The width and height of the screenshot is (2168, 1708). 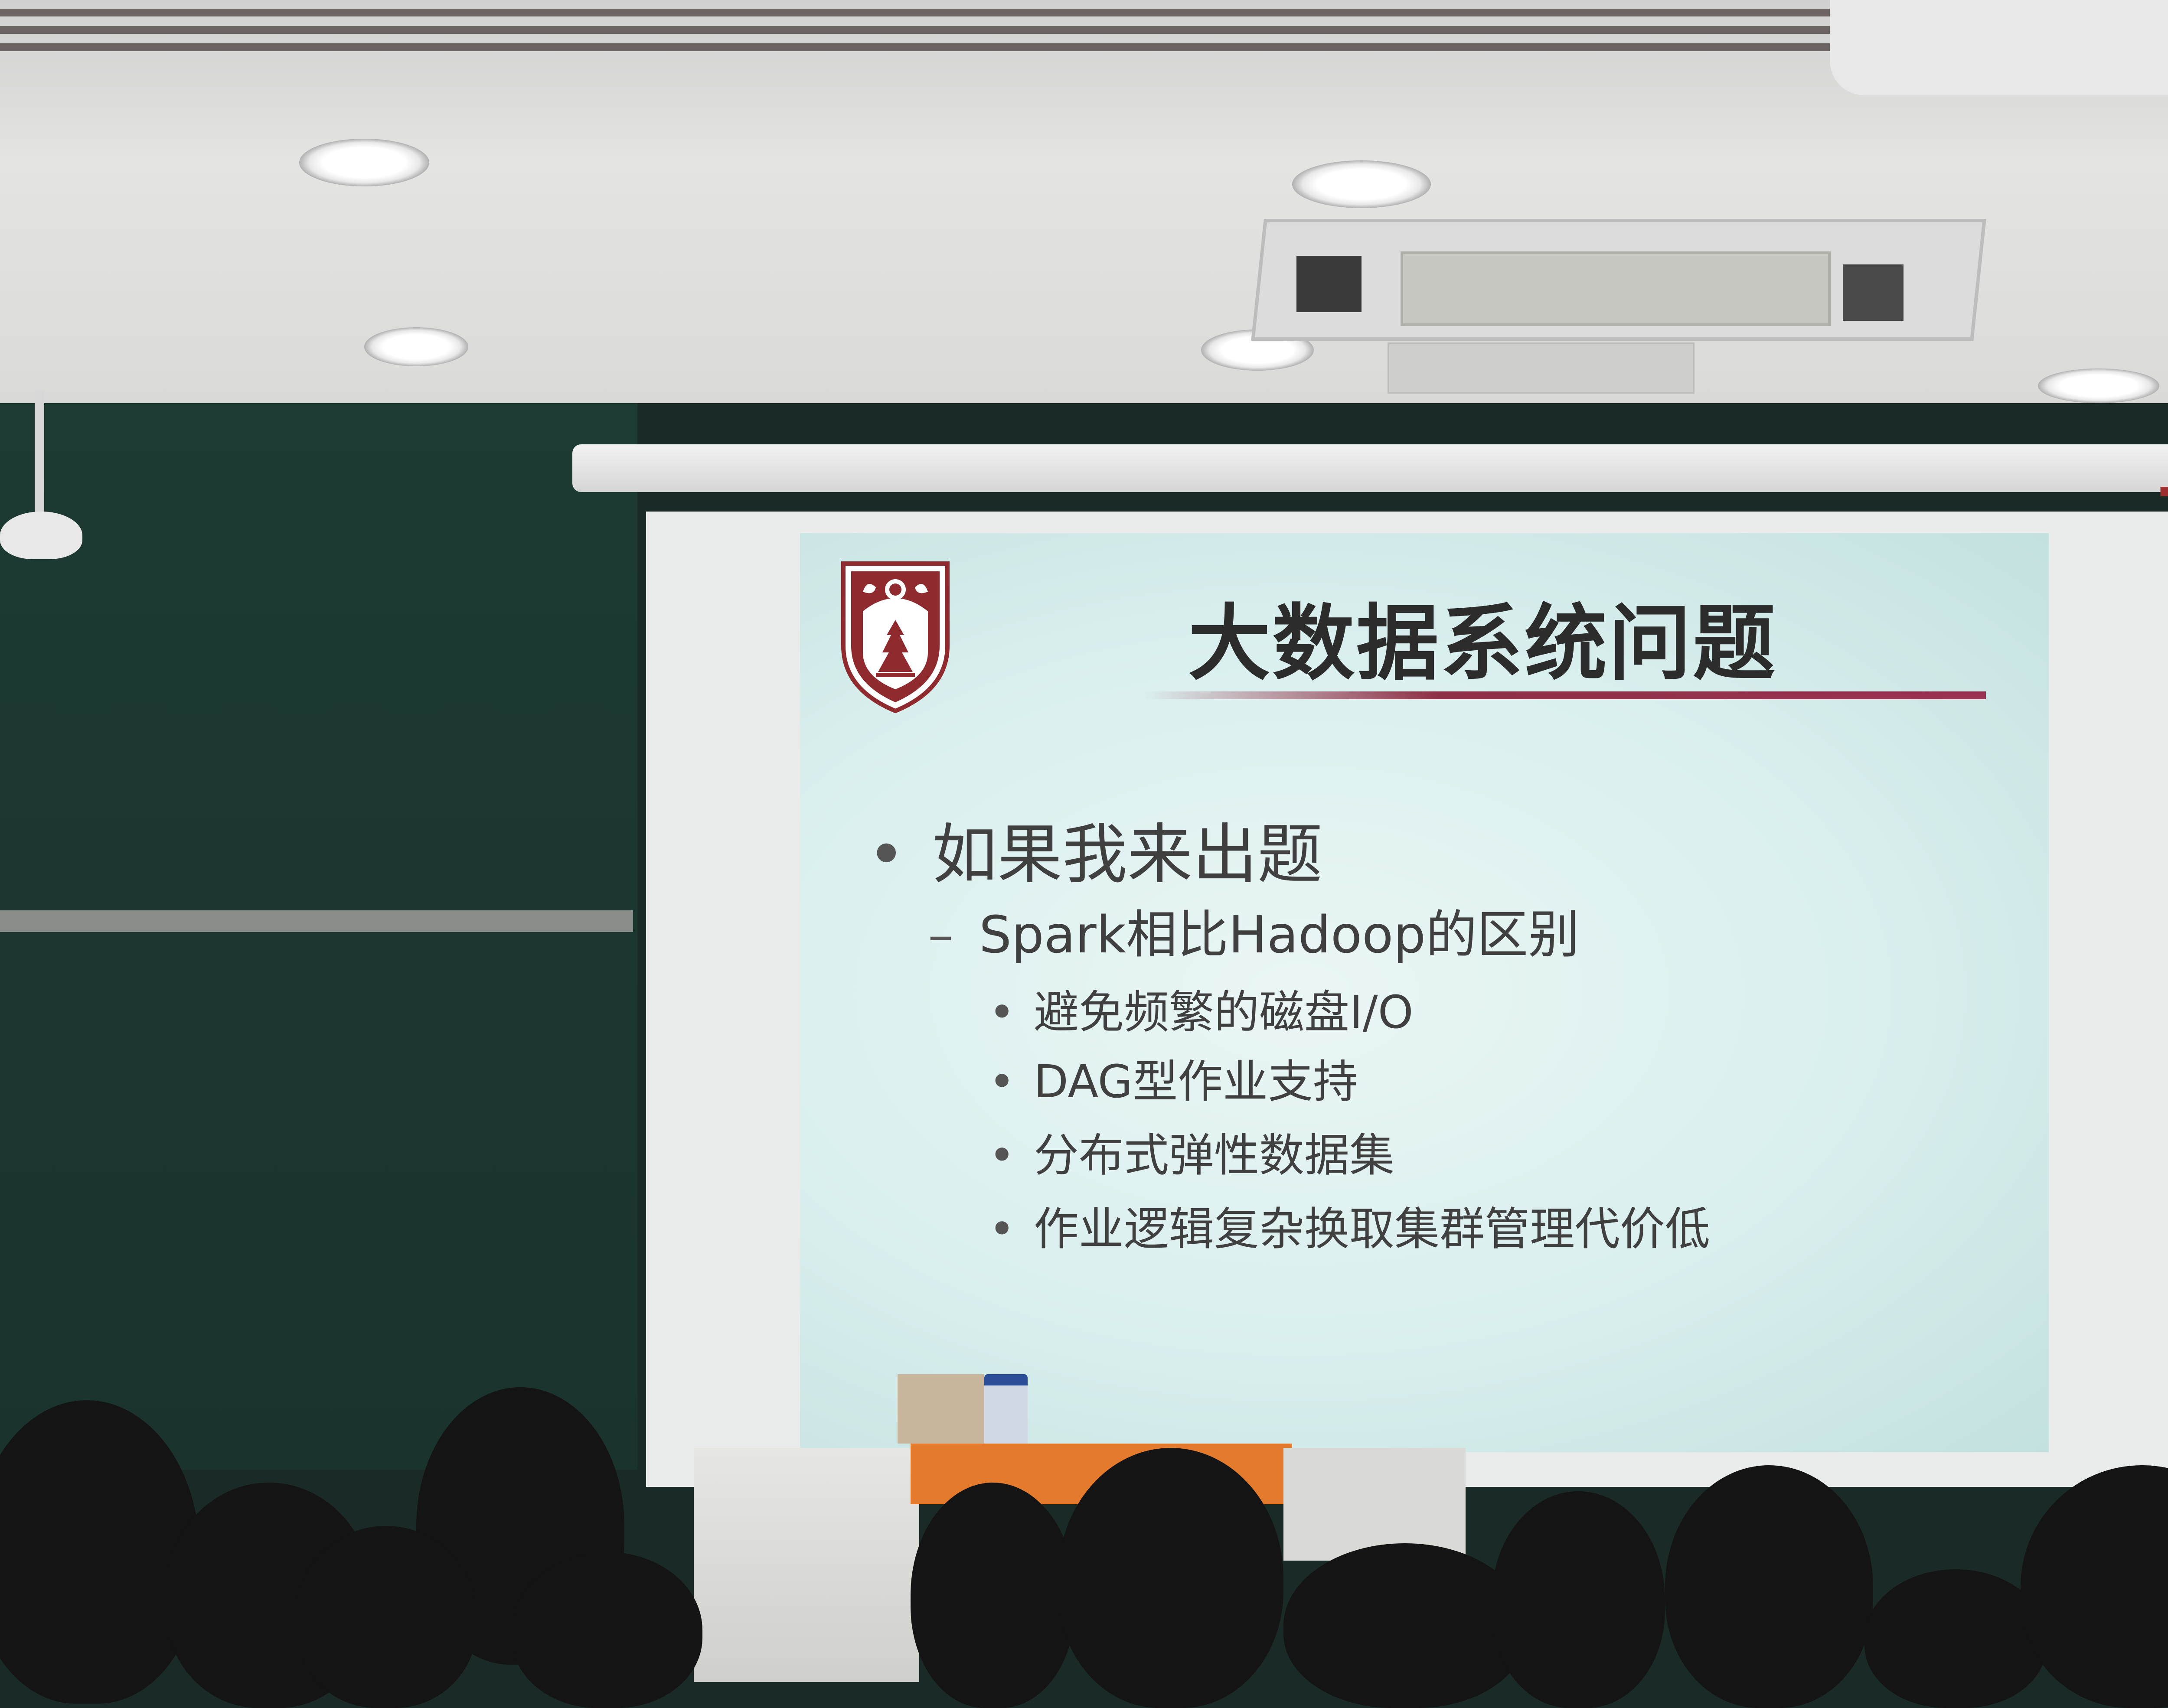 I want to click on projector, so click(x=1999, y=47).